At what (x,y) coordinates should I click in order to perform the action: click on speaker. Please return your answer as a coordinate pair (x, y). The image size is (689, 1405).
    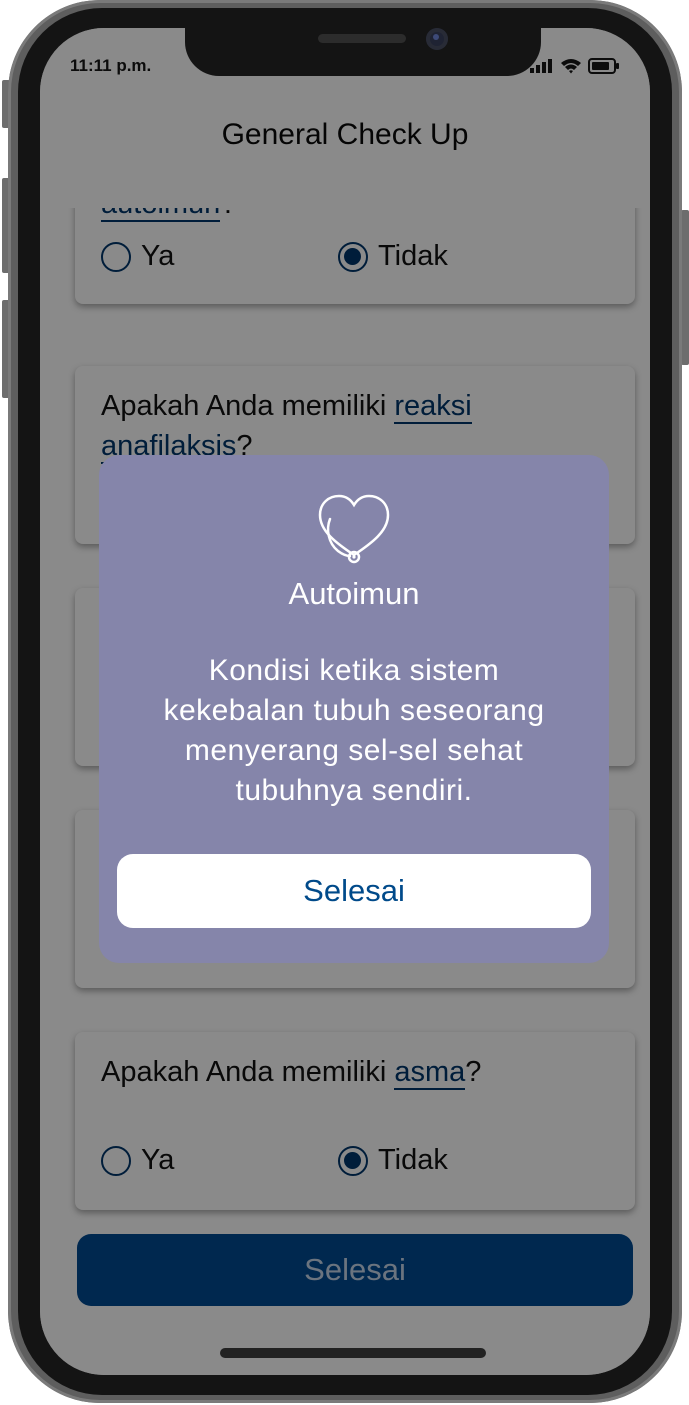
    Looking at the image, I should click on (362, 38).